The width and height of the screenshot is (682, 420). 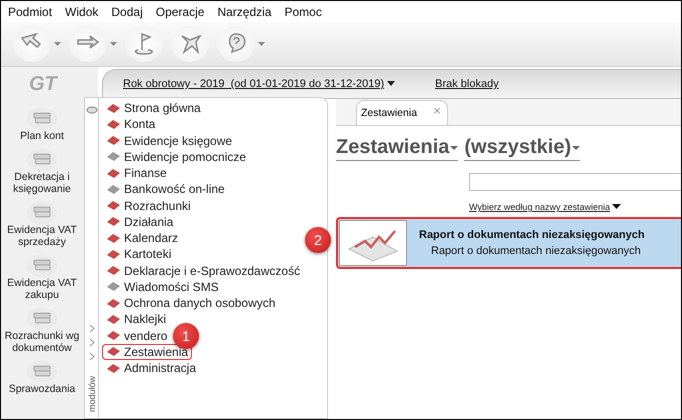 What do you see at coordinates (151, 368) in the screenshot?
I see `module-item: Administracja` at bounding box center [151, 368].